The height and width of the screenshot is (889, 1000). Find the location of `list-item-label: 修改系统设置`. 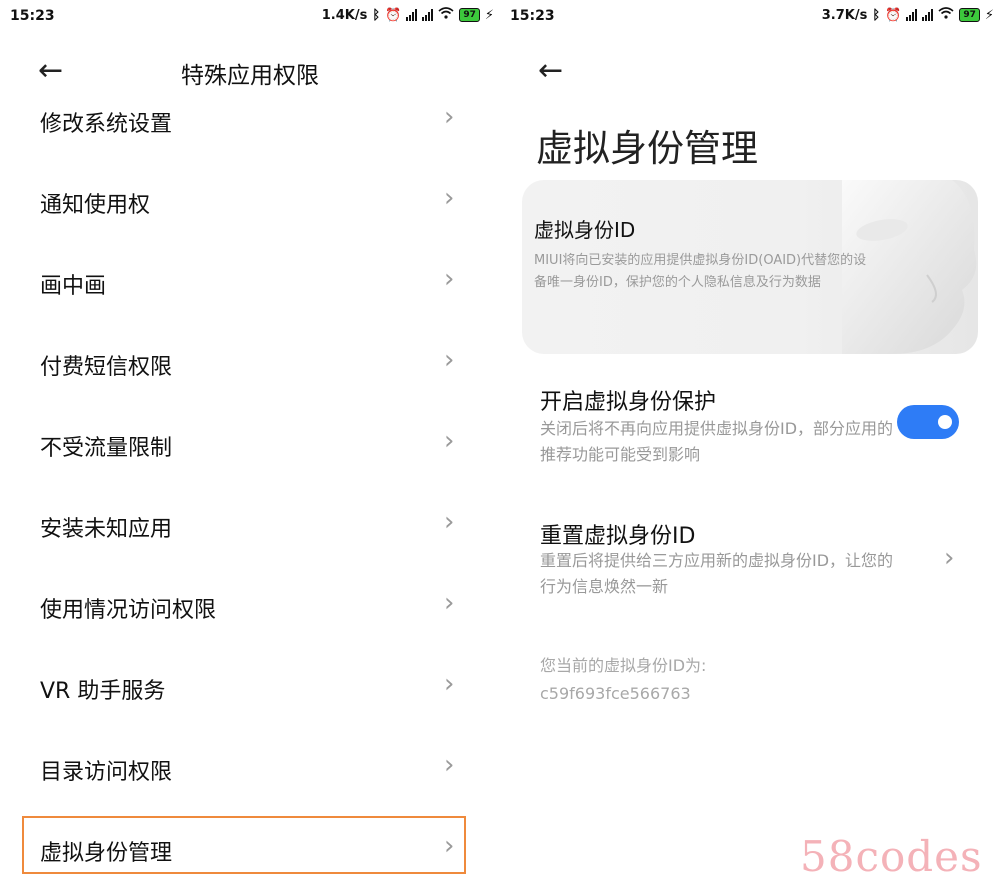

list-item-label: 修改系统设置 is located at coordinates (106, 124).